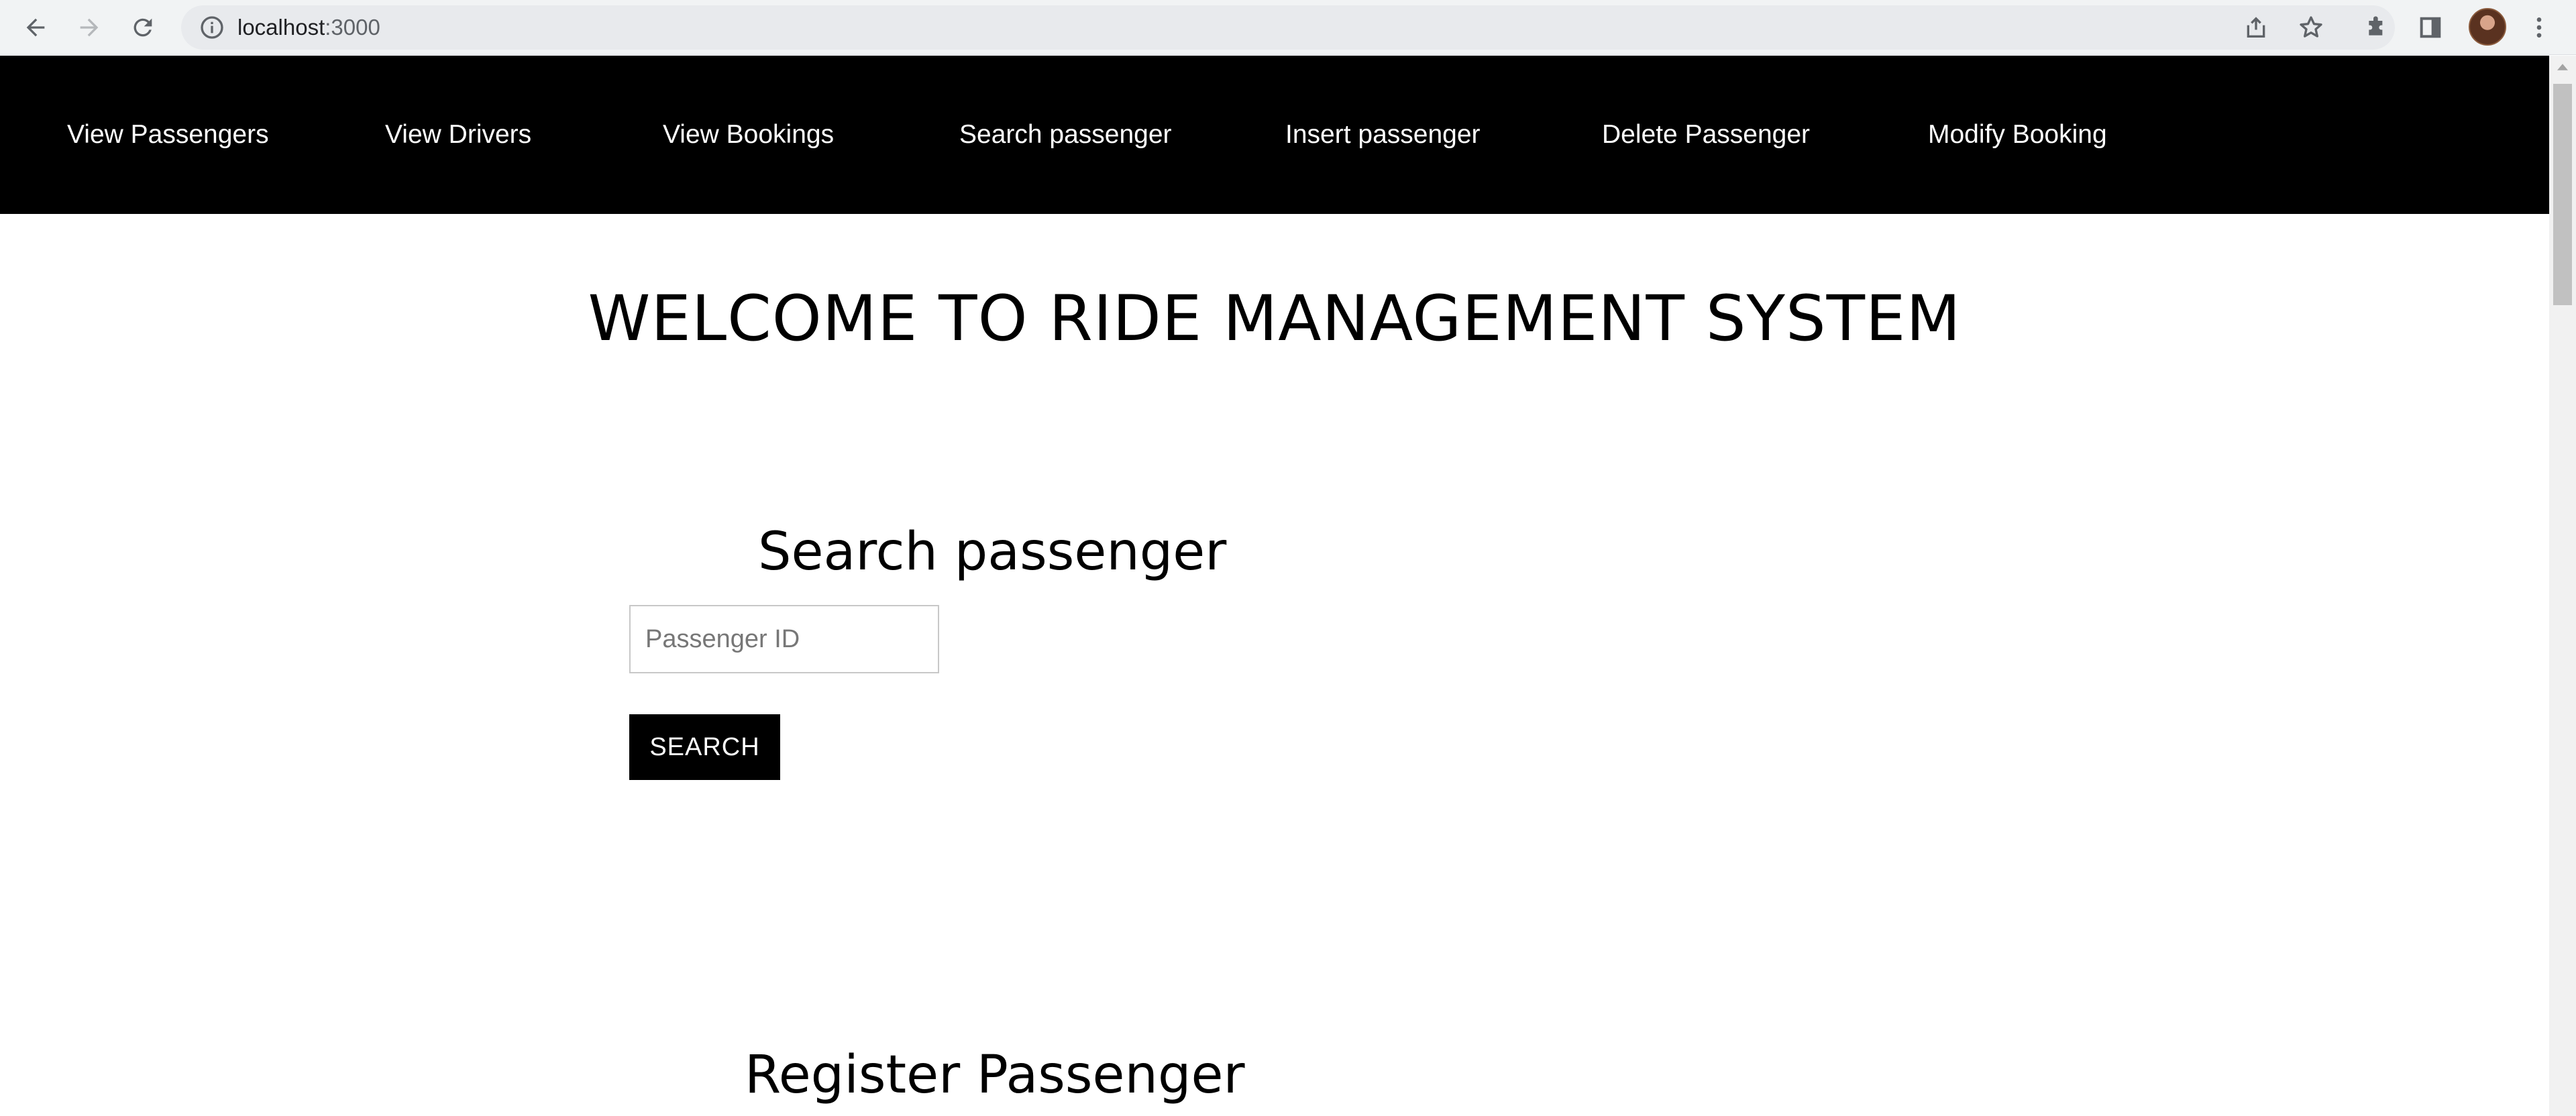 The width and height of the screenshot is (2576, 1116). I want to click on share-icon, so click(2256, 27).